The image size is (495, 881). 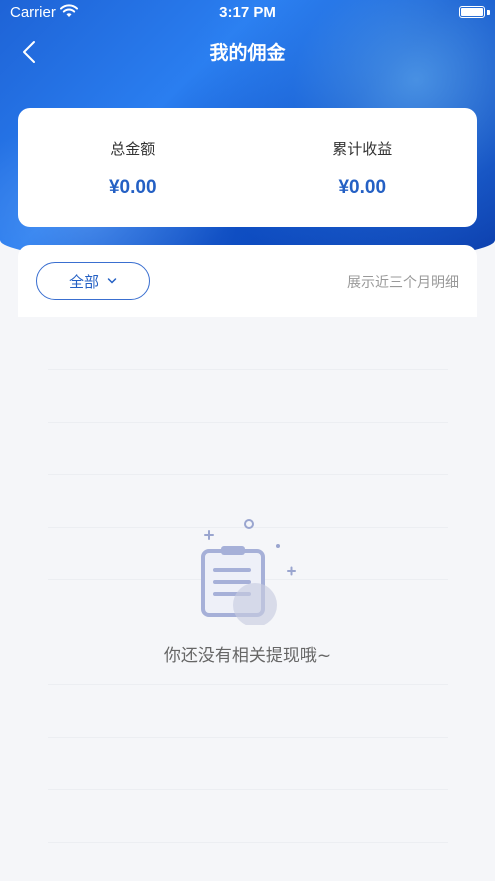 What do you see at coordinates (403, 283) in the screenshot?
I see `filter-hint: 展示近三个月明细` at bounding box center [403, 283].